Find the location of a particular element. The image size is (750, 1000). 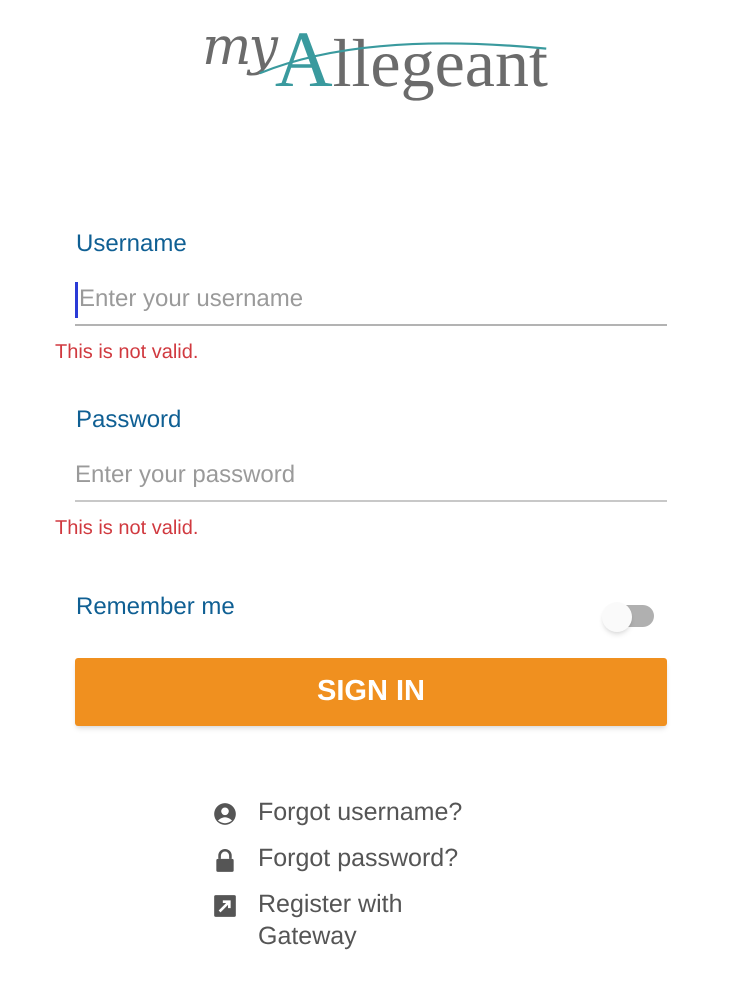

toggle-switch is located at coordinates (629, 616).